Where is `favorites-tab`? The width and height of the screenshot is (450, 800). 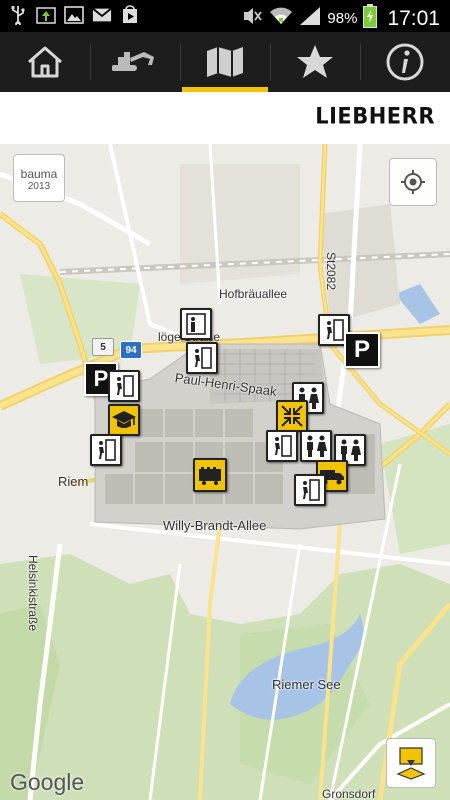
favorites-tab is located at coordinates (315, 62).